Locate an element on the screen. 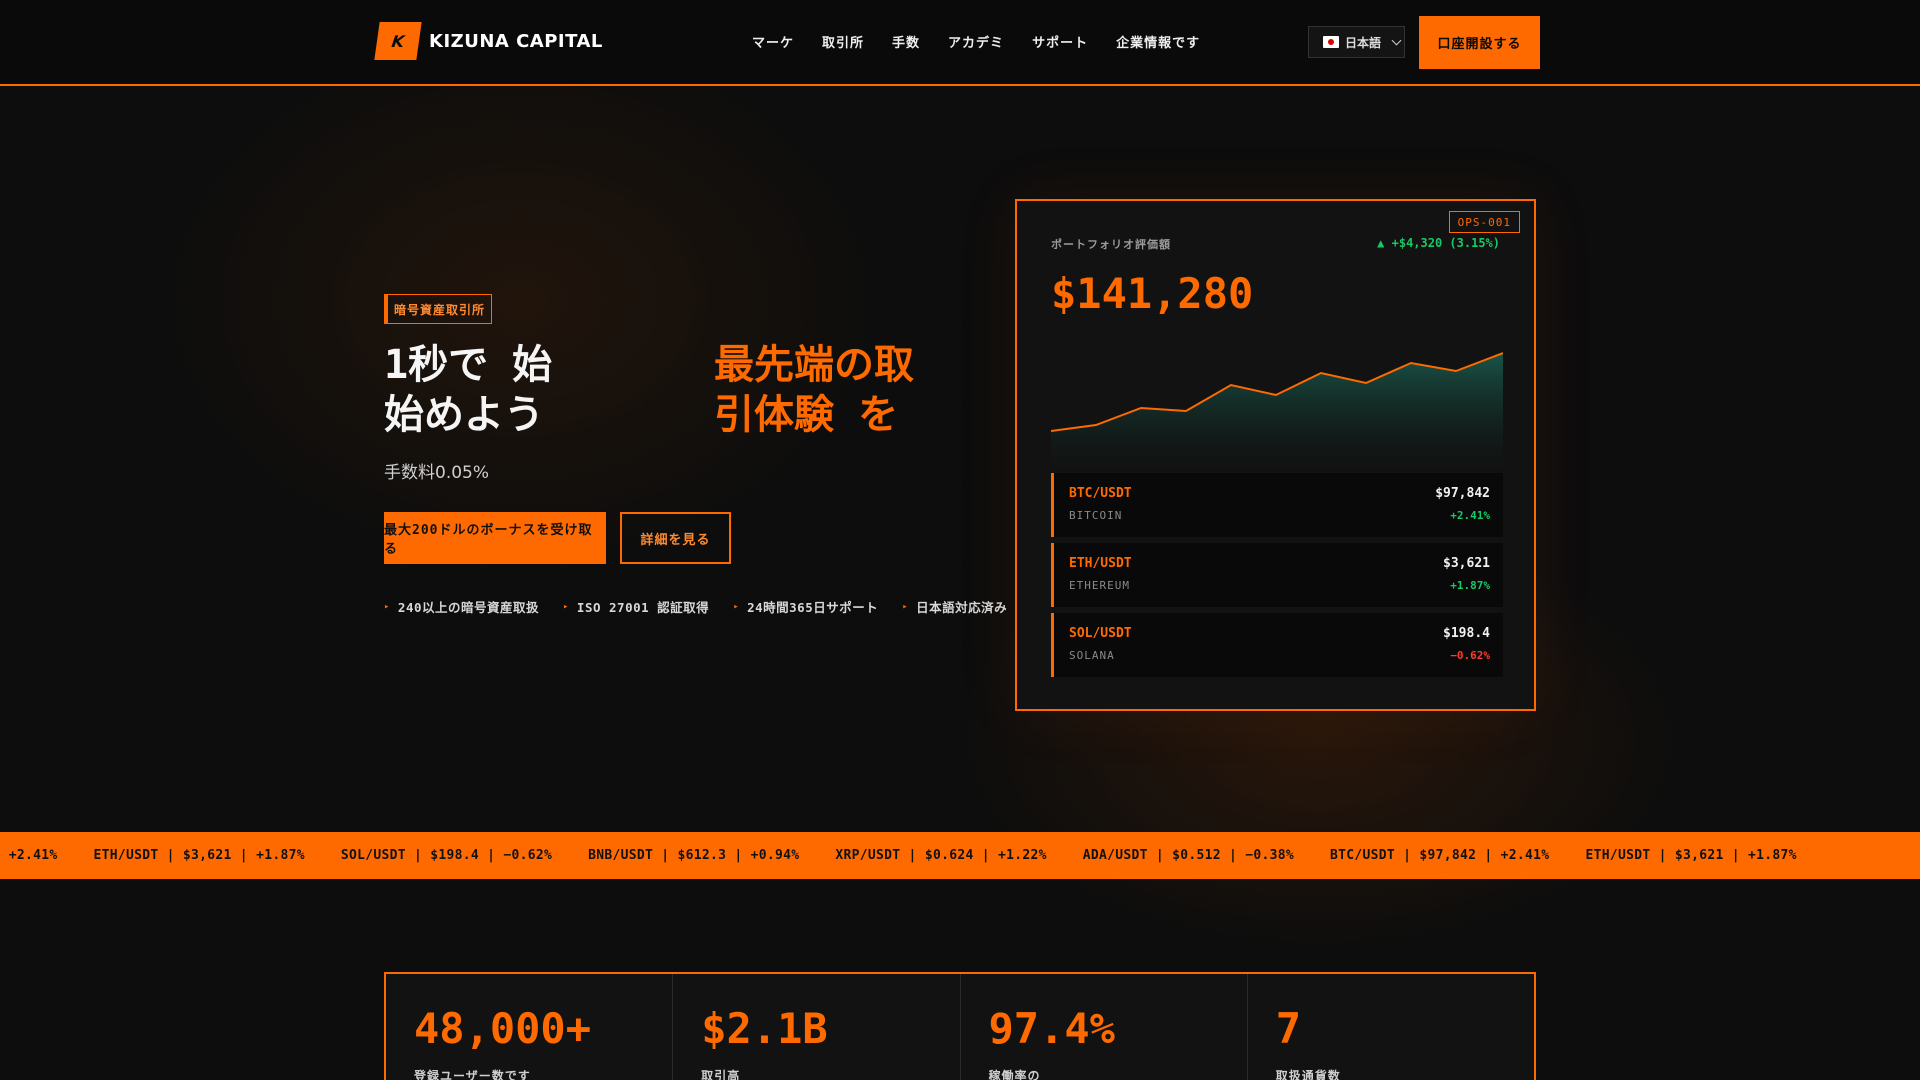 The image size is (1920, 1080). feature-item: ▸ 日本語対応済み is located at coordinates (954, 606).